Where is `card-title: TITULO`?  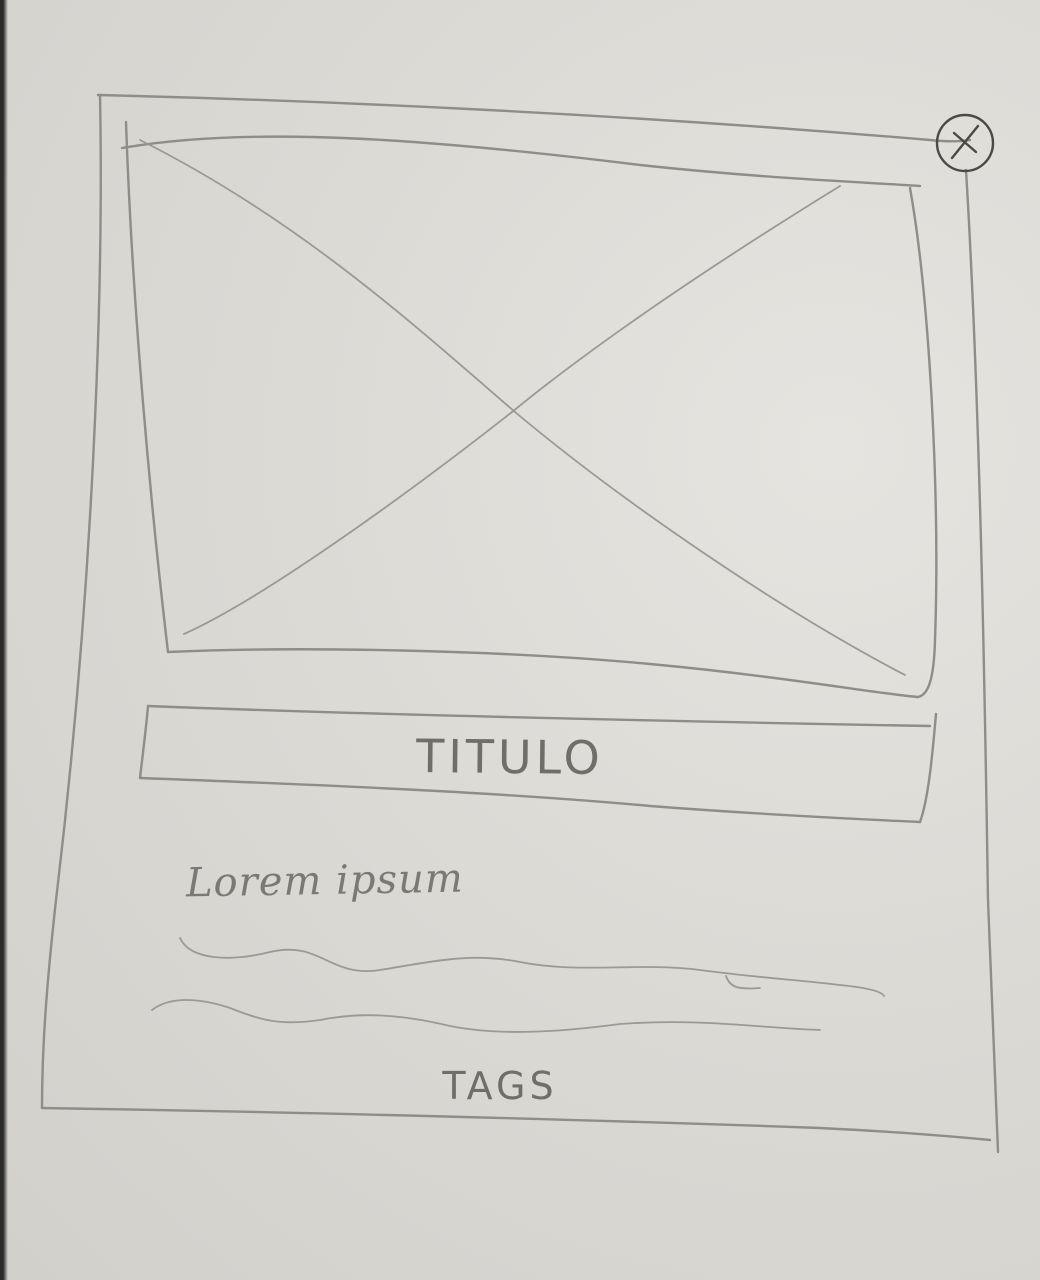 card-title: TITULO is located at coordinates (510, 757).